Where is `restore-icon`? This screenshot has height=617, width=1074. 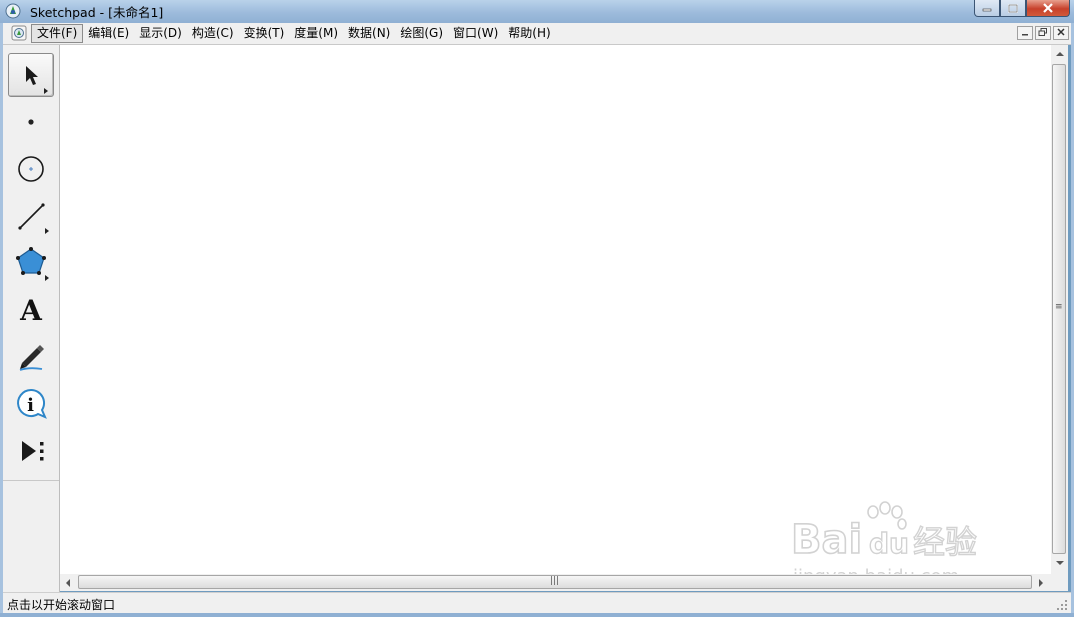 restore-icon is located at coordinates (1042, 32).